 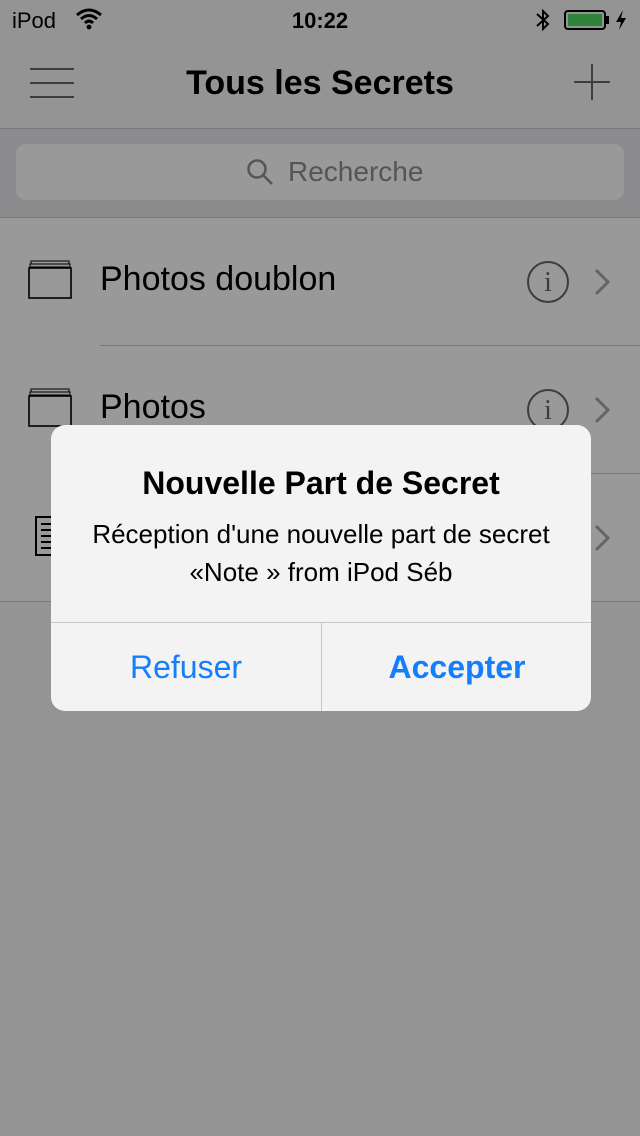 What do you see at coordinates (321, 483) in the screenshot?
I see `alert-title: Nouvelle Part de Secret` at bounding box center [321, 483].